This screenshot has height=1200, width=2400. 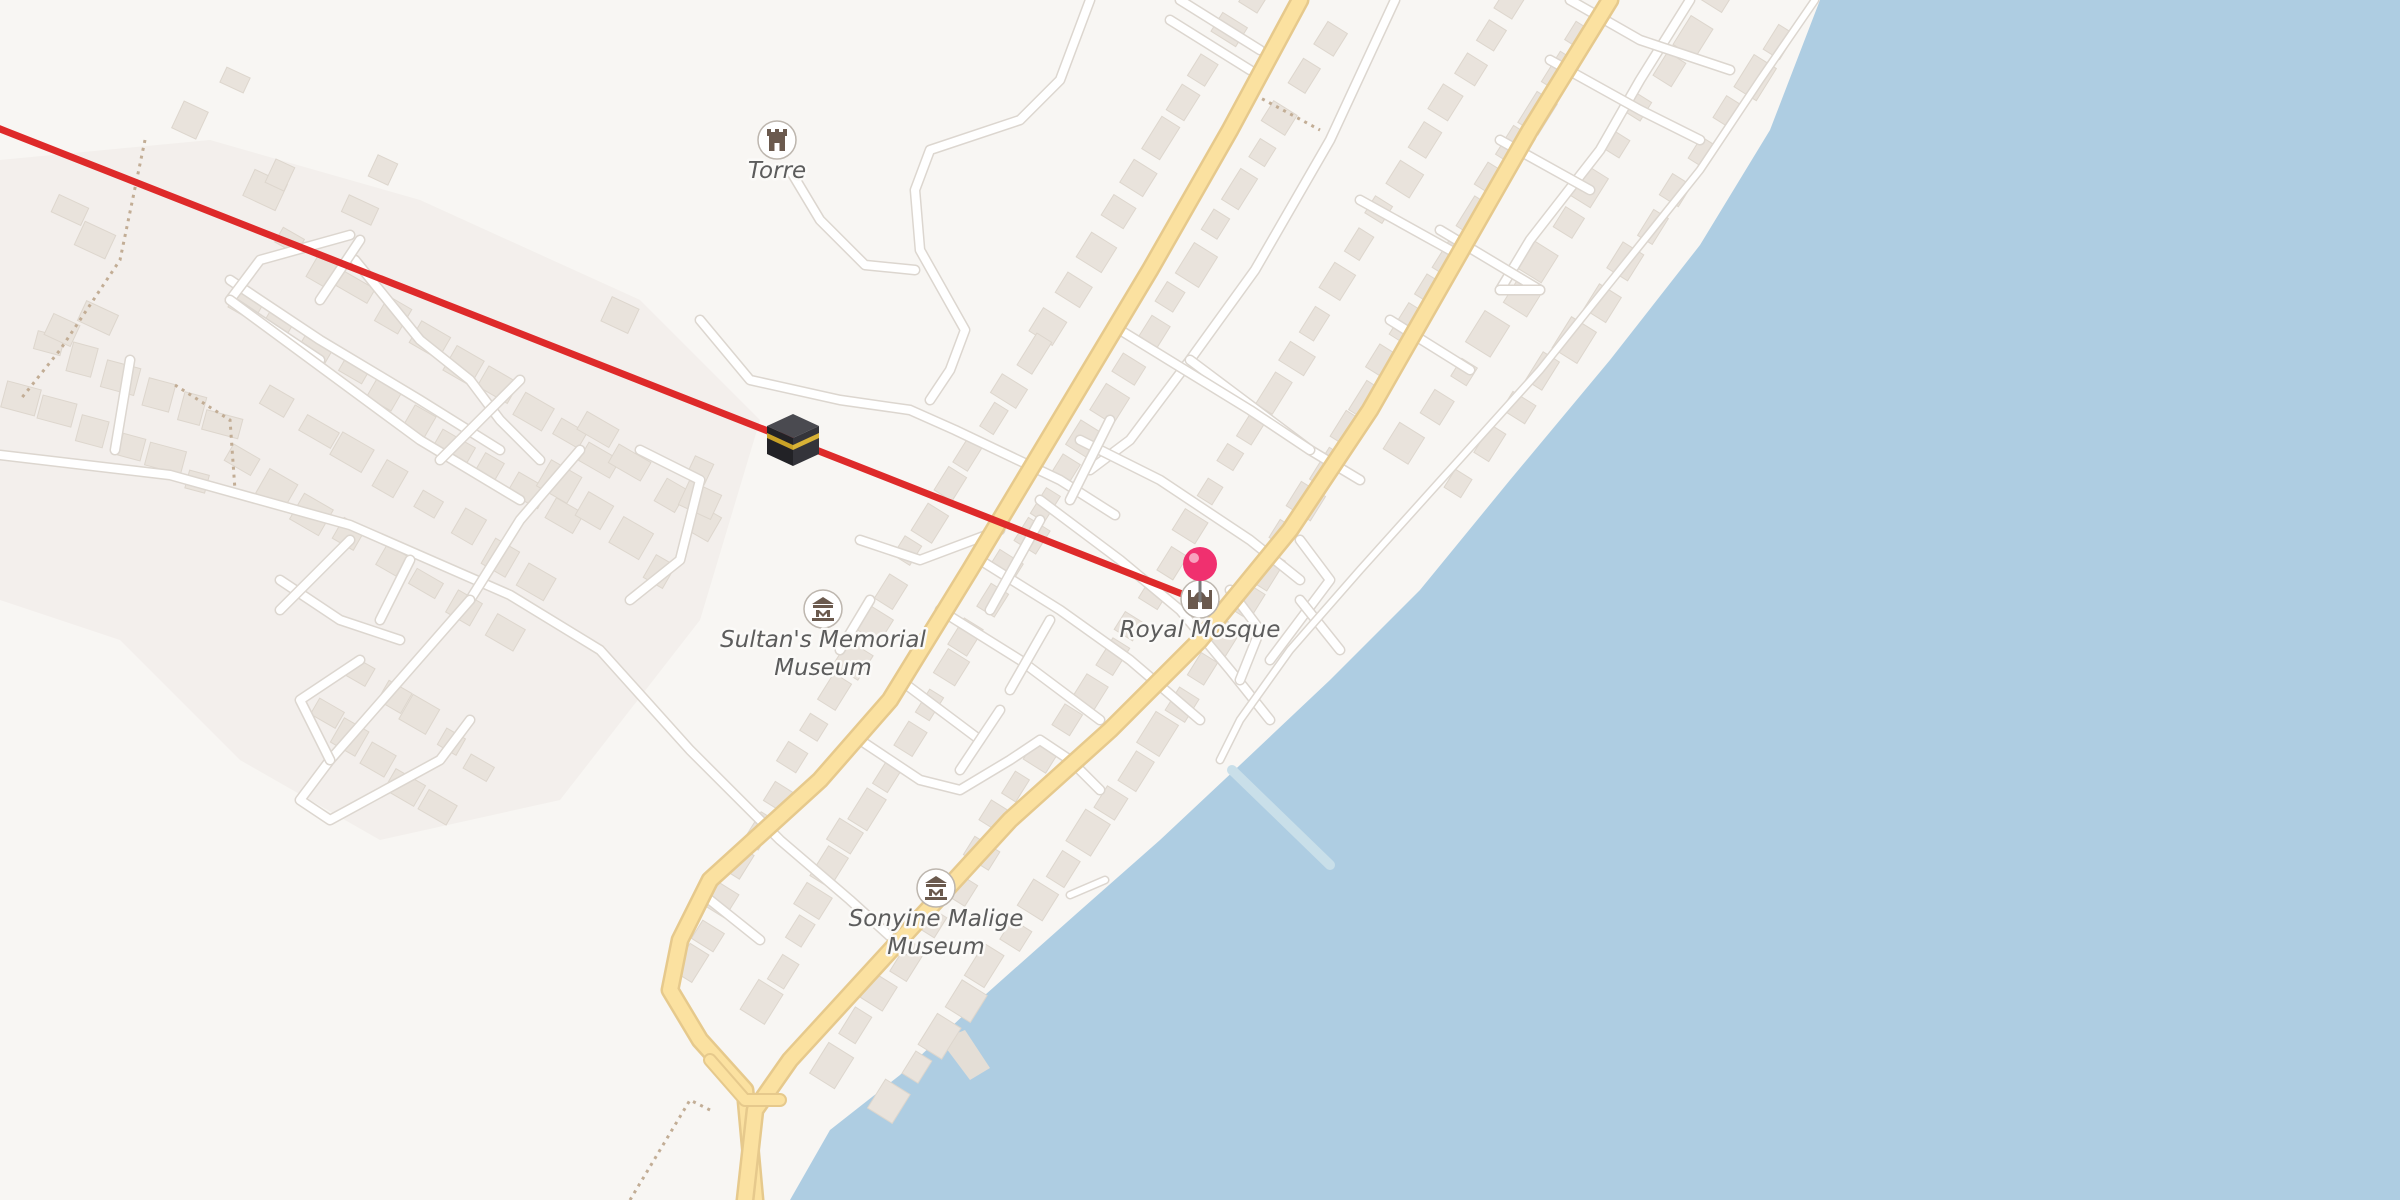 What do you see at coordinates (936, 919) in the screenshot?
I see `poi-label-line-1: Sonyine Malige` at bounding box center [936, 919].